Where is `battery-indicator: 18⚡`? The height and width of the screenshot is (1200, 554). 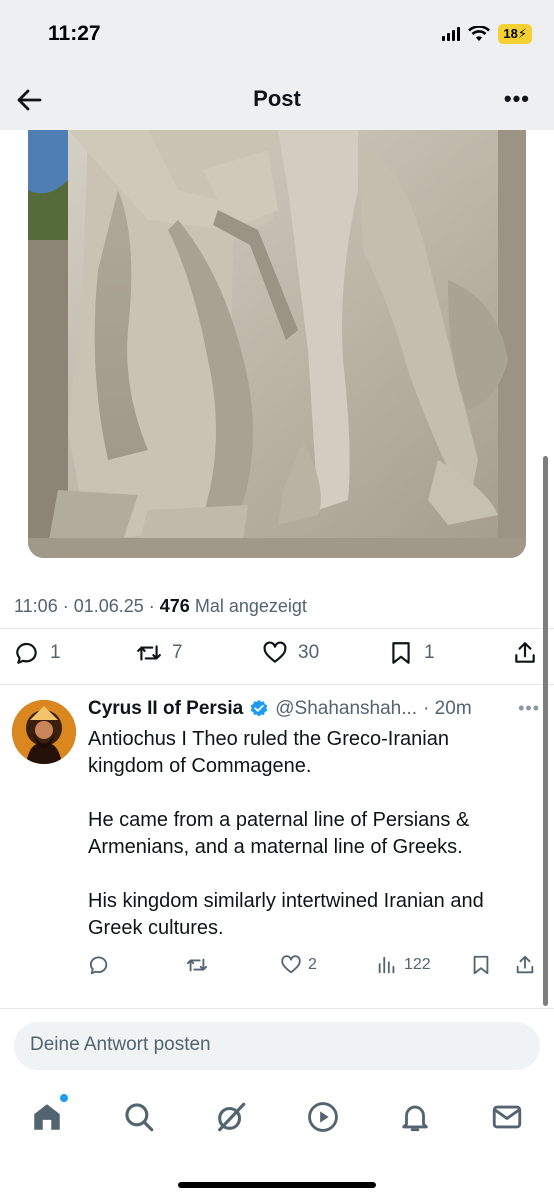 battery-indicator: 18⚡ is located at coordinates (515, 34).